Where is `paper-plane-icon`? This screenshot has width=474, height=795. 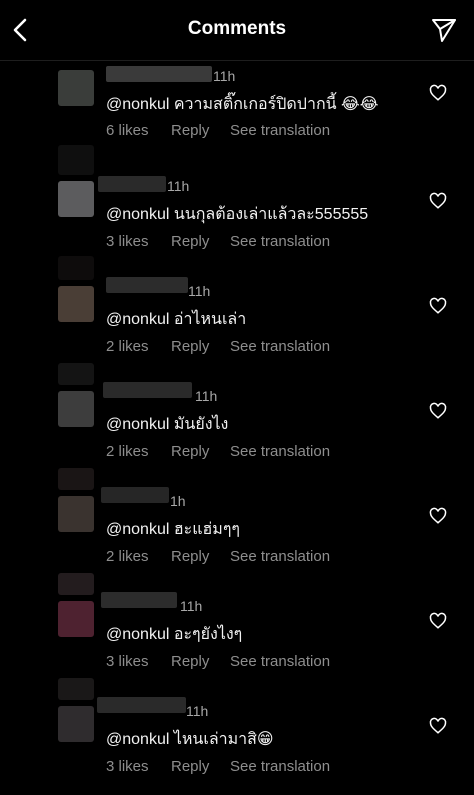 paper-plane-icon is located at coordinates (444, 30).